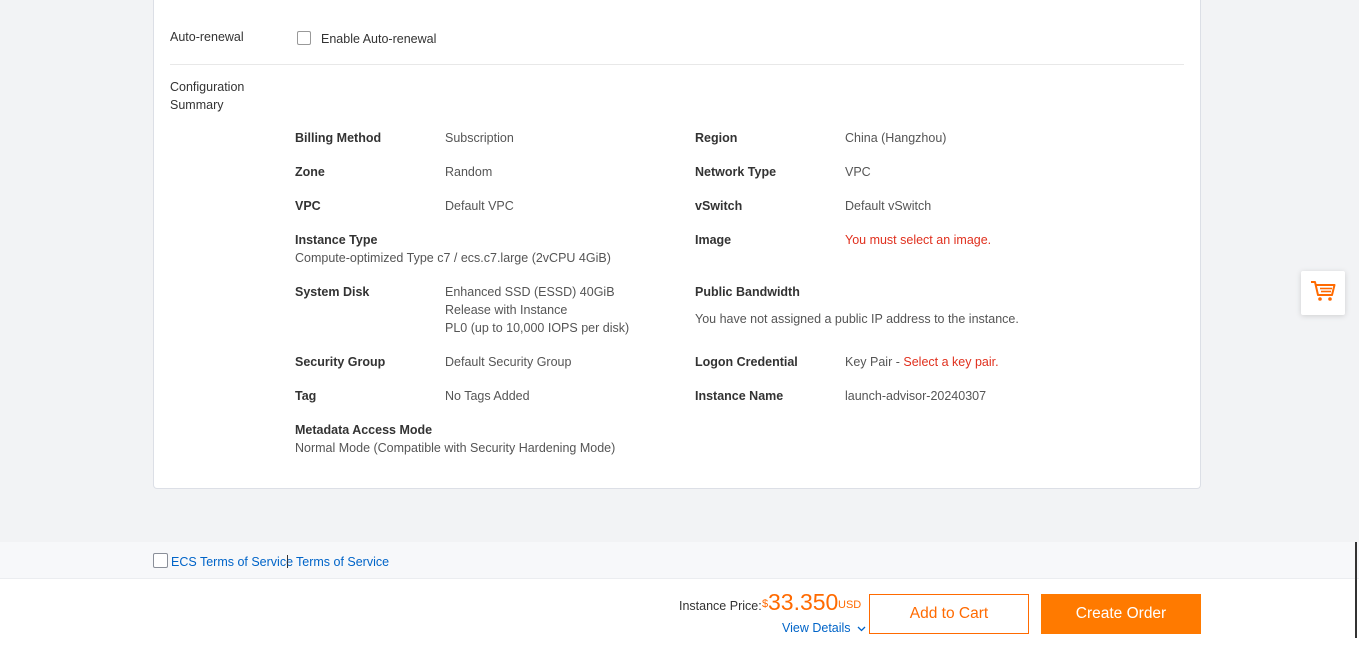  I want to click on image-label: Image, so click(713, 240).